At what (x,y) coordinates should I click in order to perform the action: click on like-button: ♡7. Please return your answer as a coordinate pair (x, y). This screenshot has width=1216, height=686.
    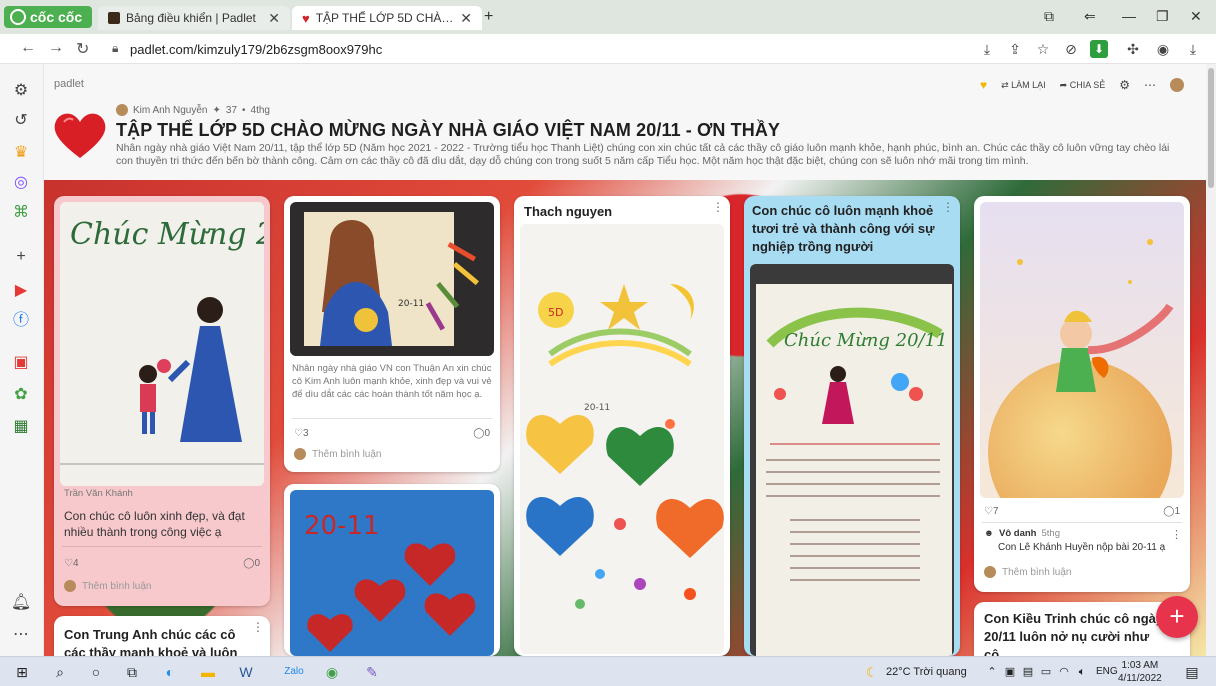
    Looking at the image, I should click on (991, 511).